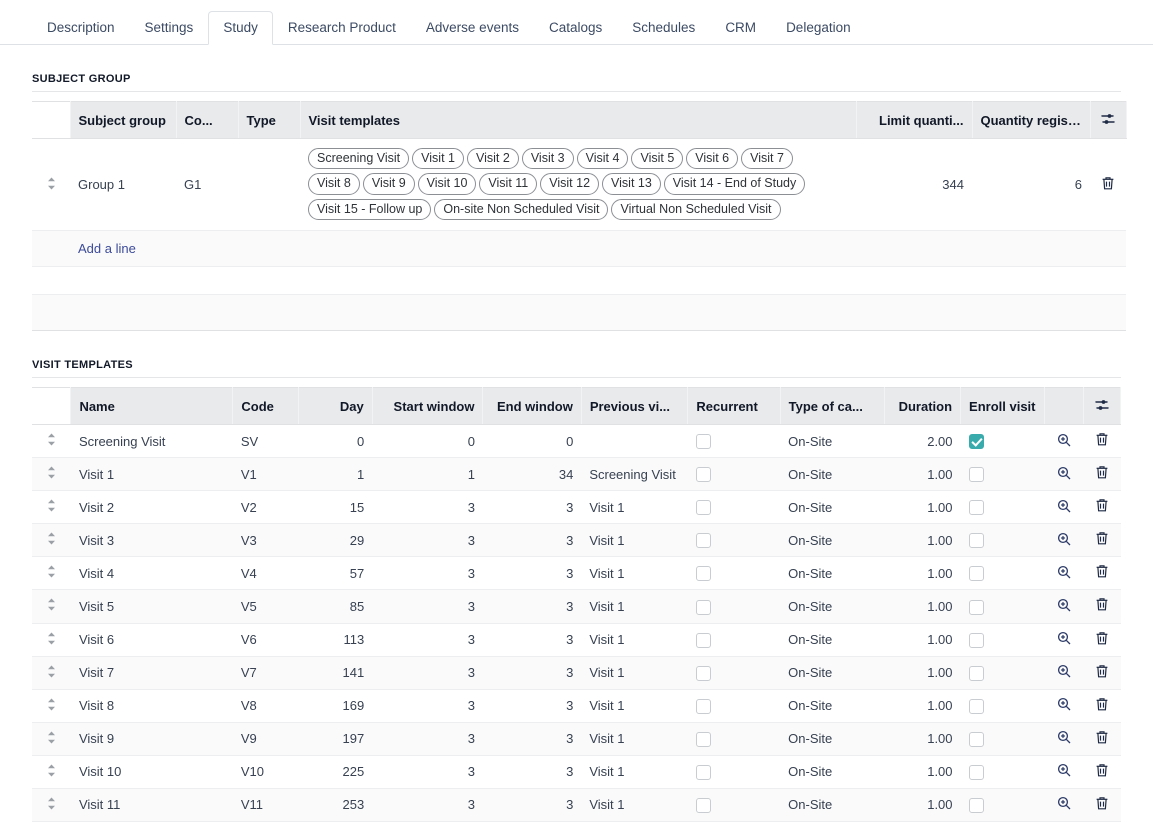 This screenshot has width=1153, height=839. Describe the element at coordinates (631, 184) in the screenshot. I see `visit-template-tag: Visit 13` at that location.